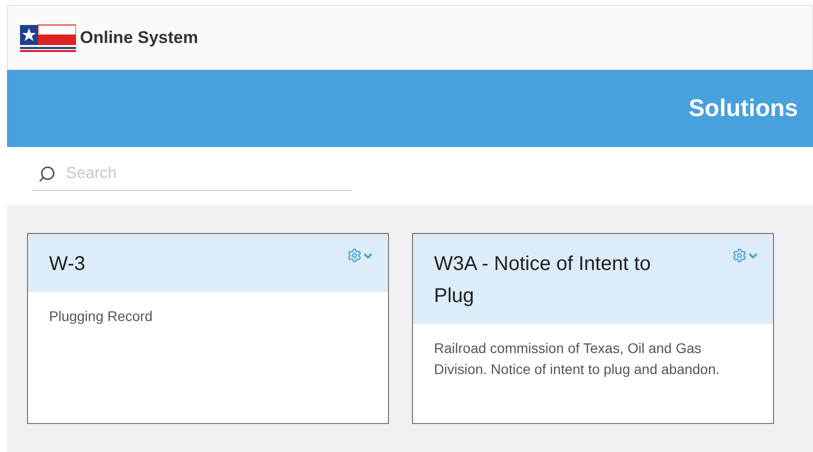 The image size is (813, 452). Describe the element at coordinates (139, 37) in the screenshot. I see `app-title: Online System` at that location.